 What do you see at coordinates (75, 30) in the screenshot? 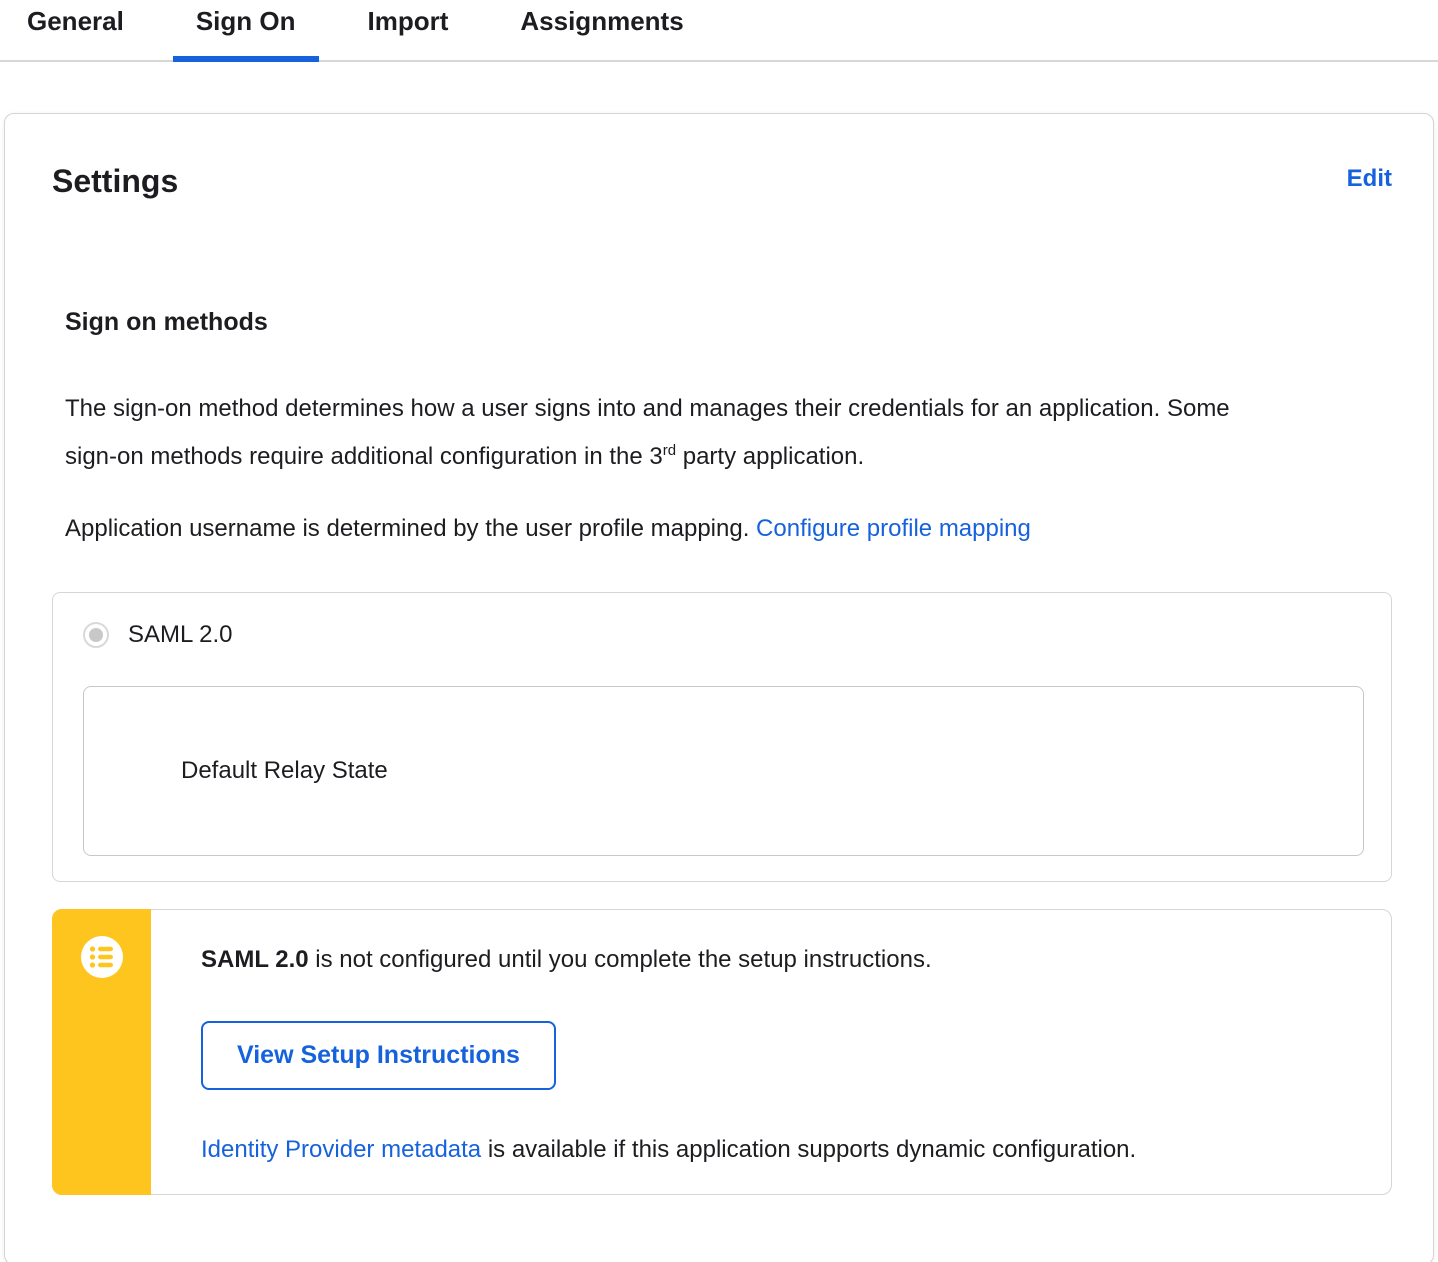
I see `tab-general: General` at bounding box center [75, 30].